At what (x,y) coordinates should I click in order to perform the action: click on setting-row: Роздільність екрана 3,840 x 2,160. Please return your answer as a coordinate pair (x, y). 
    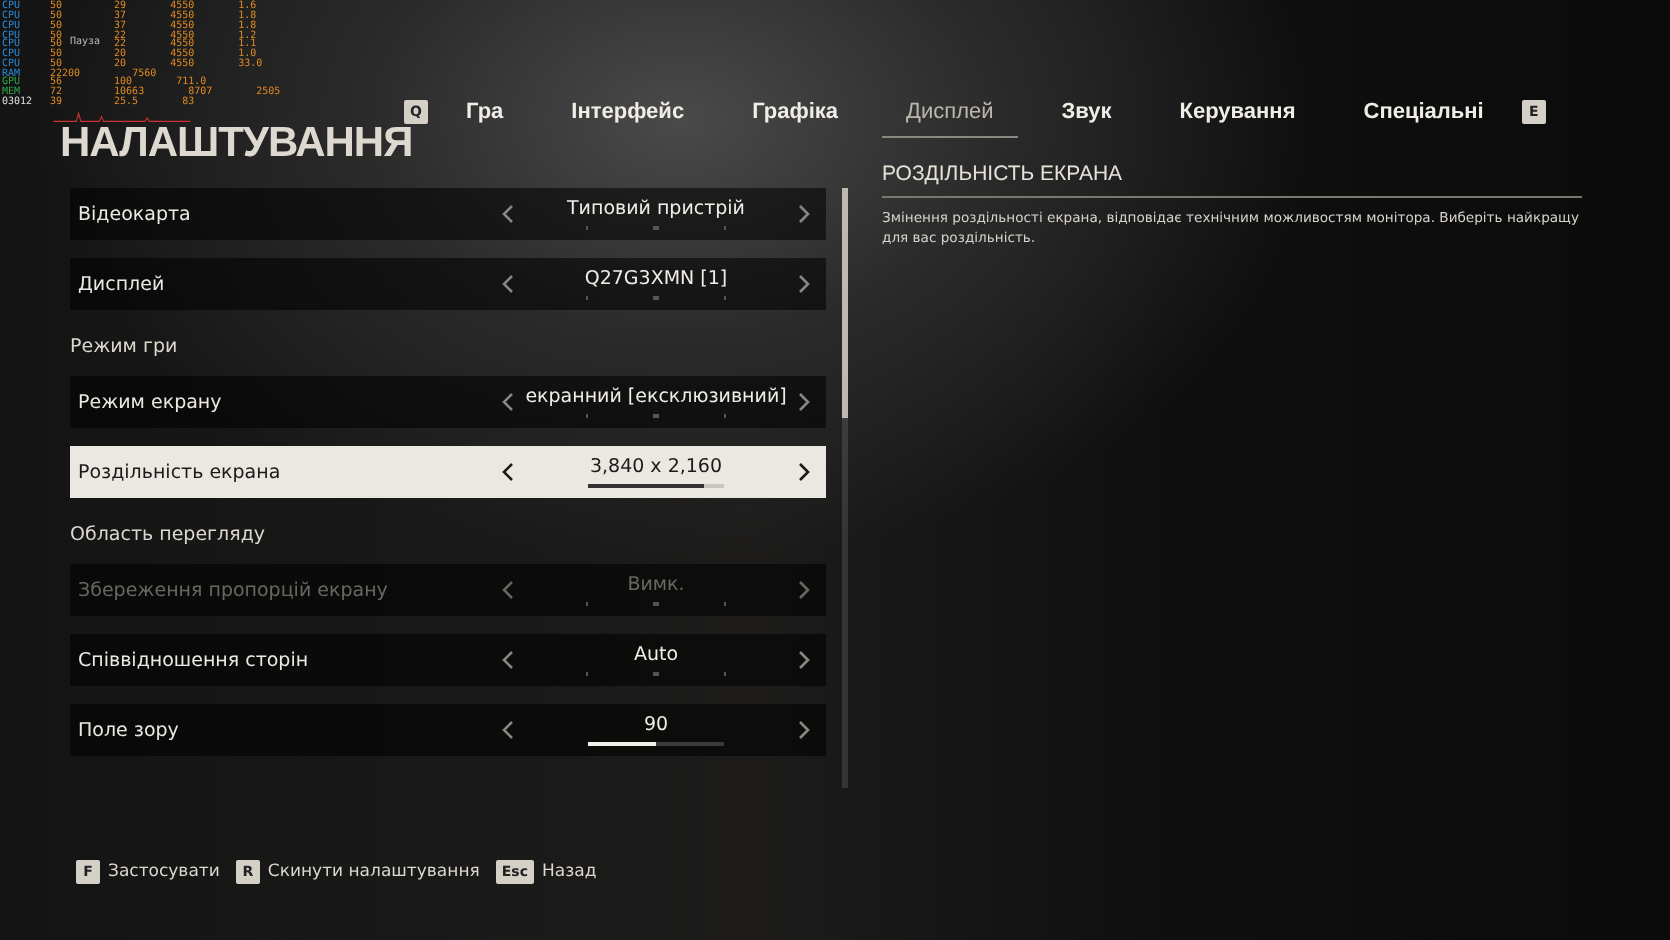
    Looking at the image, I should click on (448, 472).